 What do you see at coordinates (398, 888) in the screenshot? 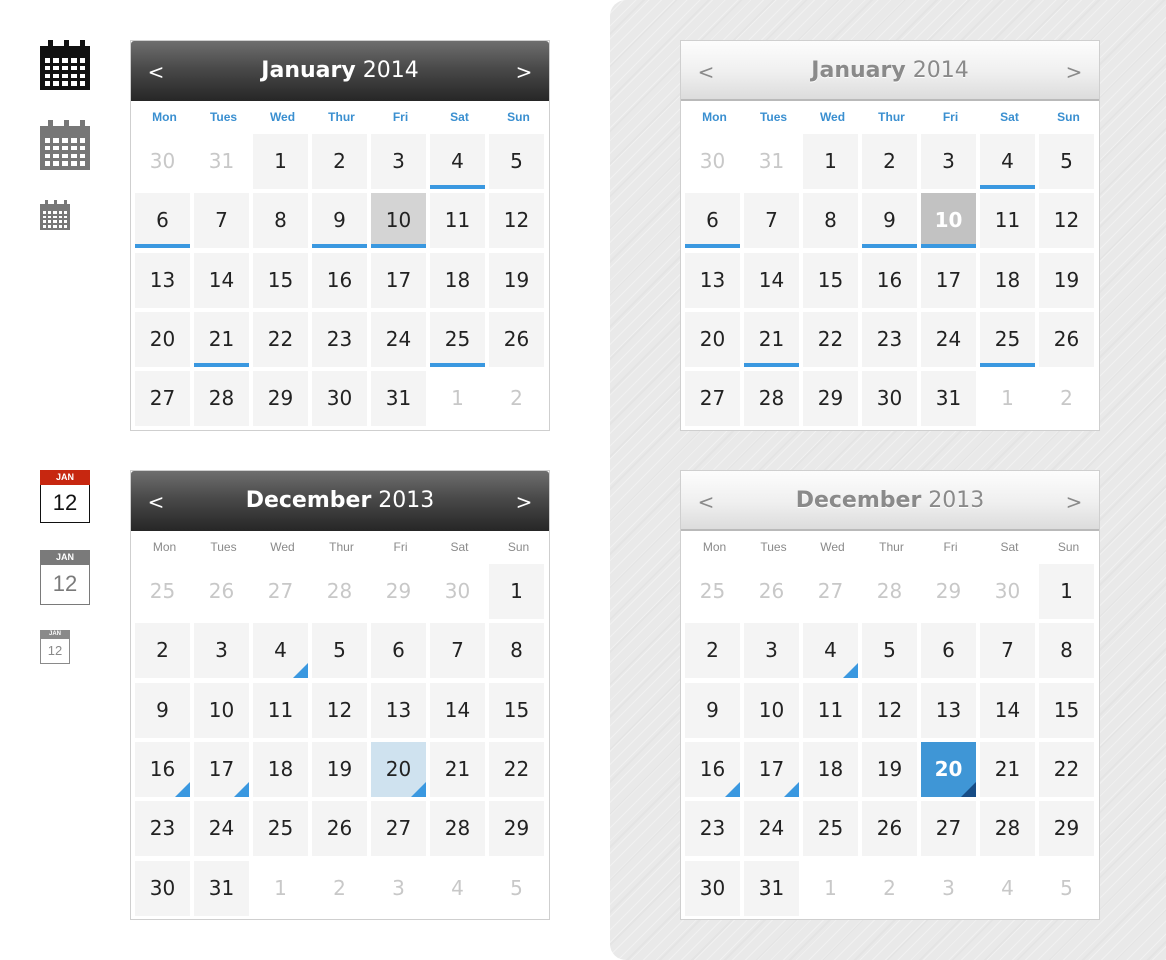
I see `day-cell-outside-month: 3` at bounding box center [398, 888].